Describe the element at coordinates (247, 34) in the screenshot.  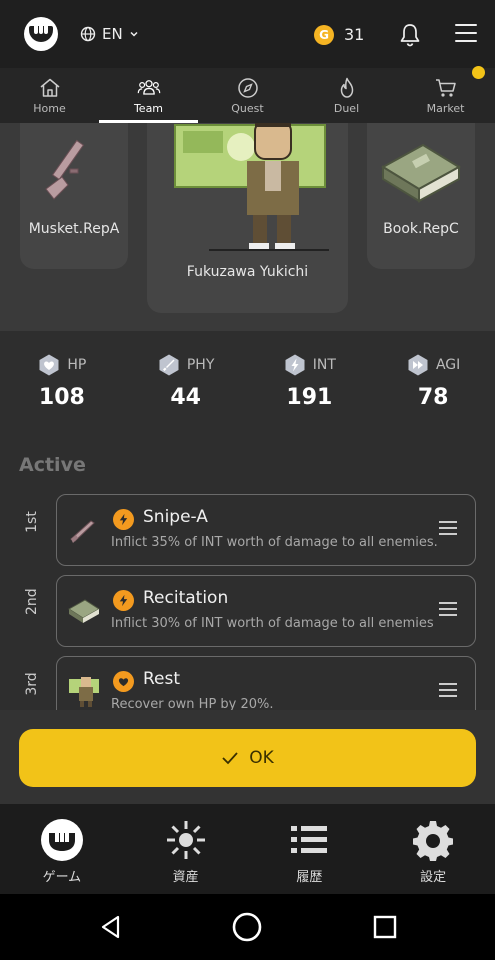
I see `top-bar: EN G 31` at that location.